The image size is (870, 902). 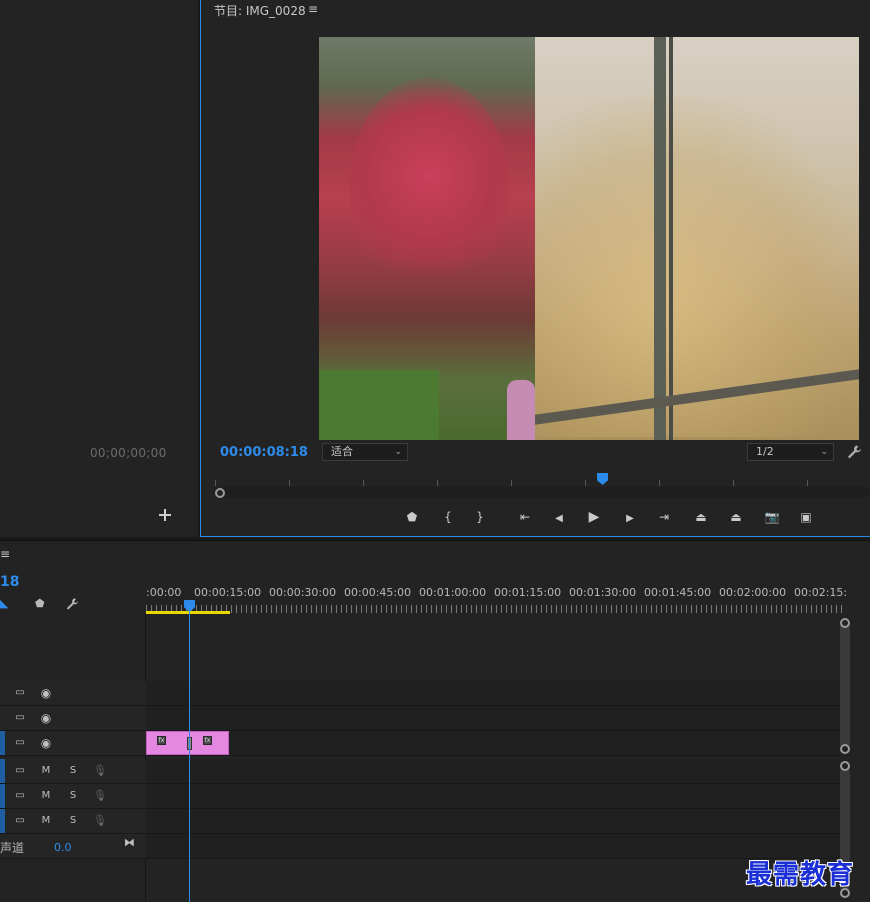 What do you see at coordinates (800, 875) in the screenshot?
I see `watermark-logo: 最需教育` at bounding box center [800, 875].